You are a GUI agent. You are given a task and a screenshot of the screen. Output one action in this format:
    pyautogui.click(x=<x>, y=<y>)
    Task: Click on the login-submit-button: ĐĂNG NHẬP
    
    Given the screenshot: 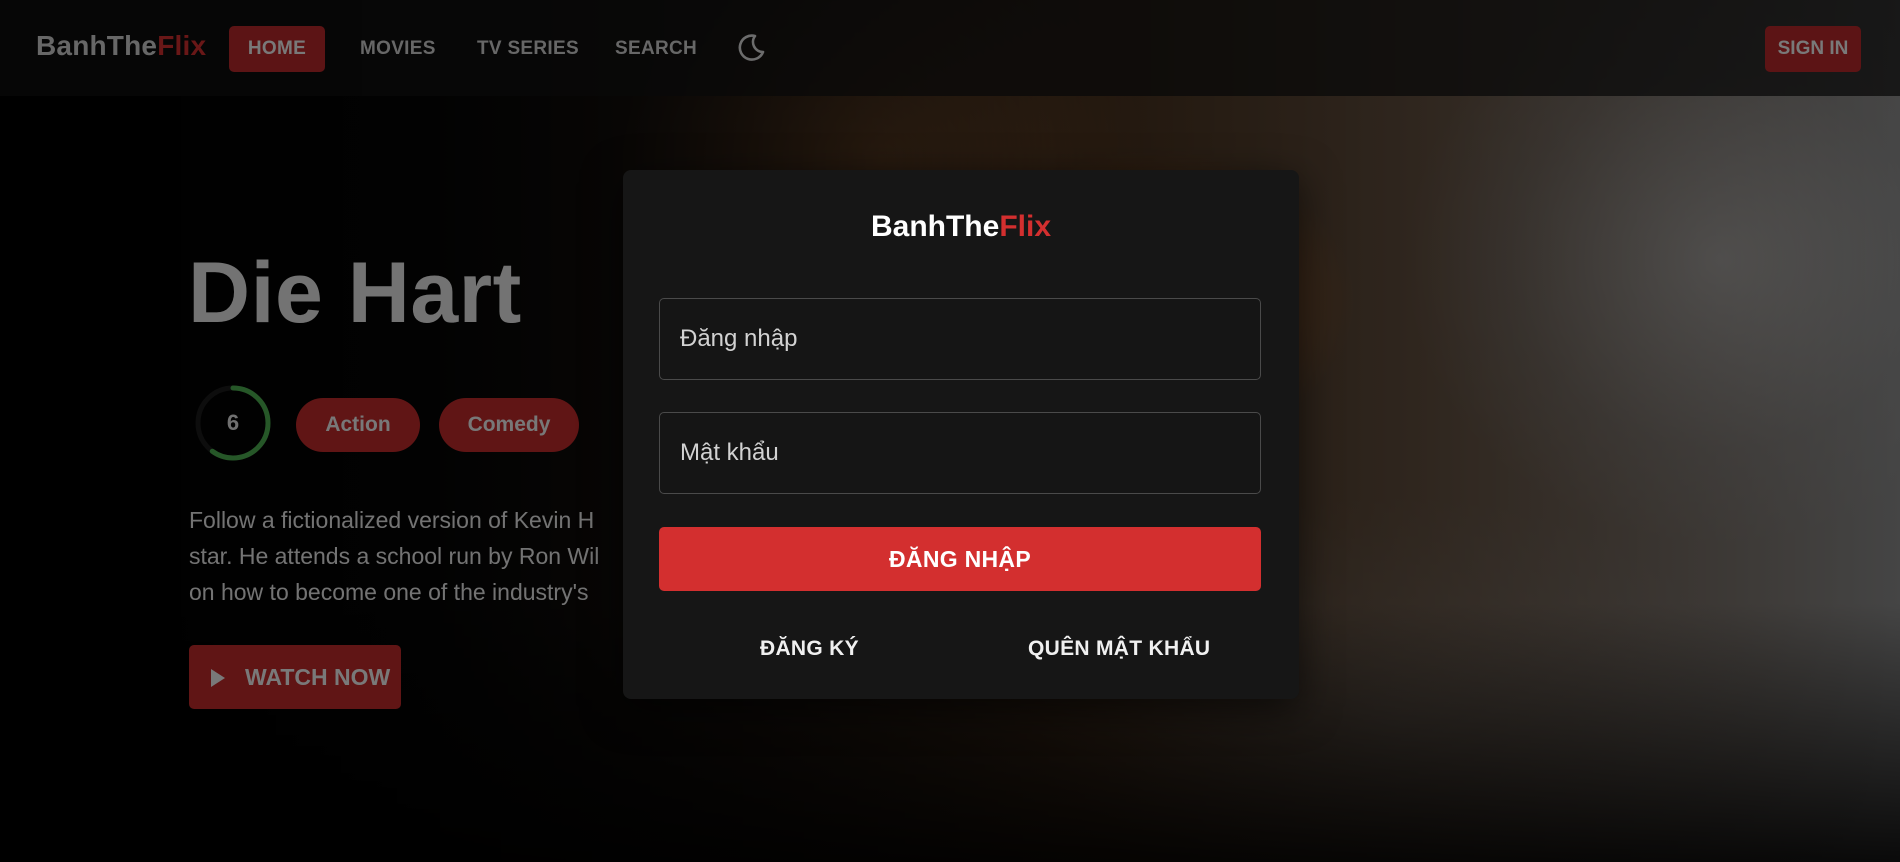 What is the action you would take?
    pyautogui.click(x=960, y=559)
    